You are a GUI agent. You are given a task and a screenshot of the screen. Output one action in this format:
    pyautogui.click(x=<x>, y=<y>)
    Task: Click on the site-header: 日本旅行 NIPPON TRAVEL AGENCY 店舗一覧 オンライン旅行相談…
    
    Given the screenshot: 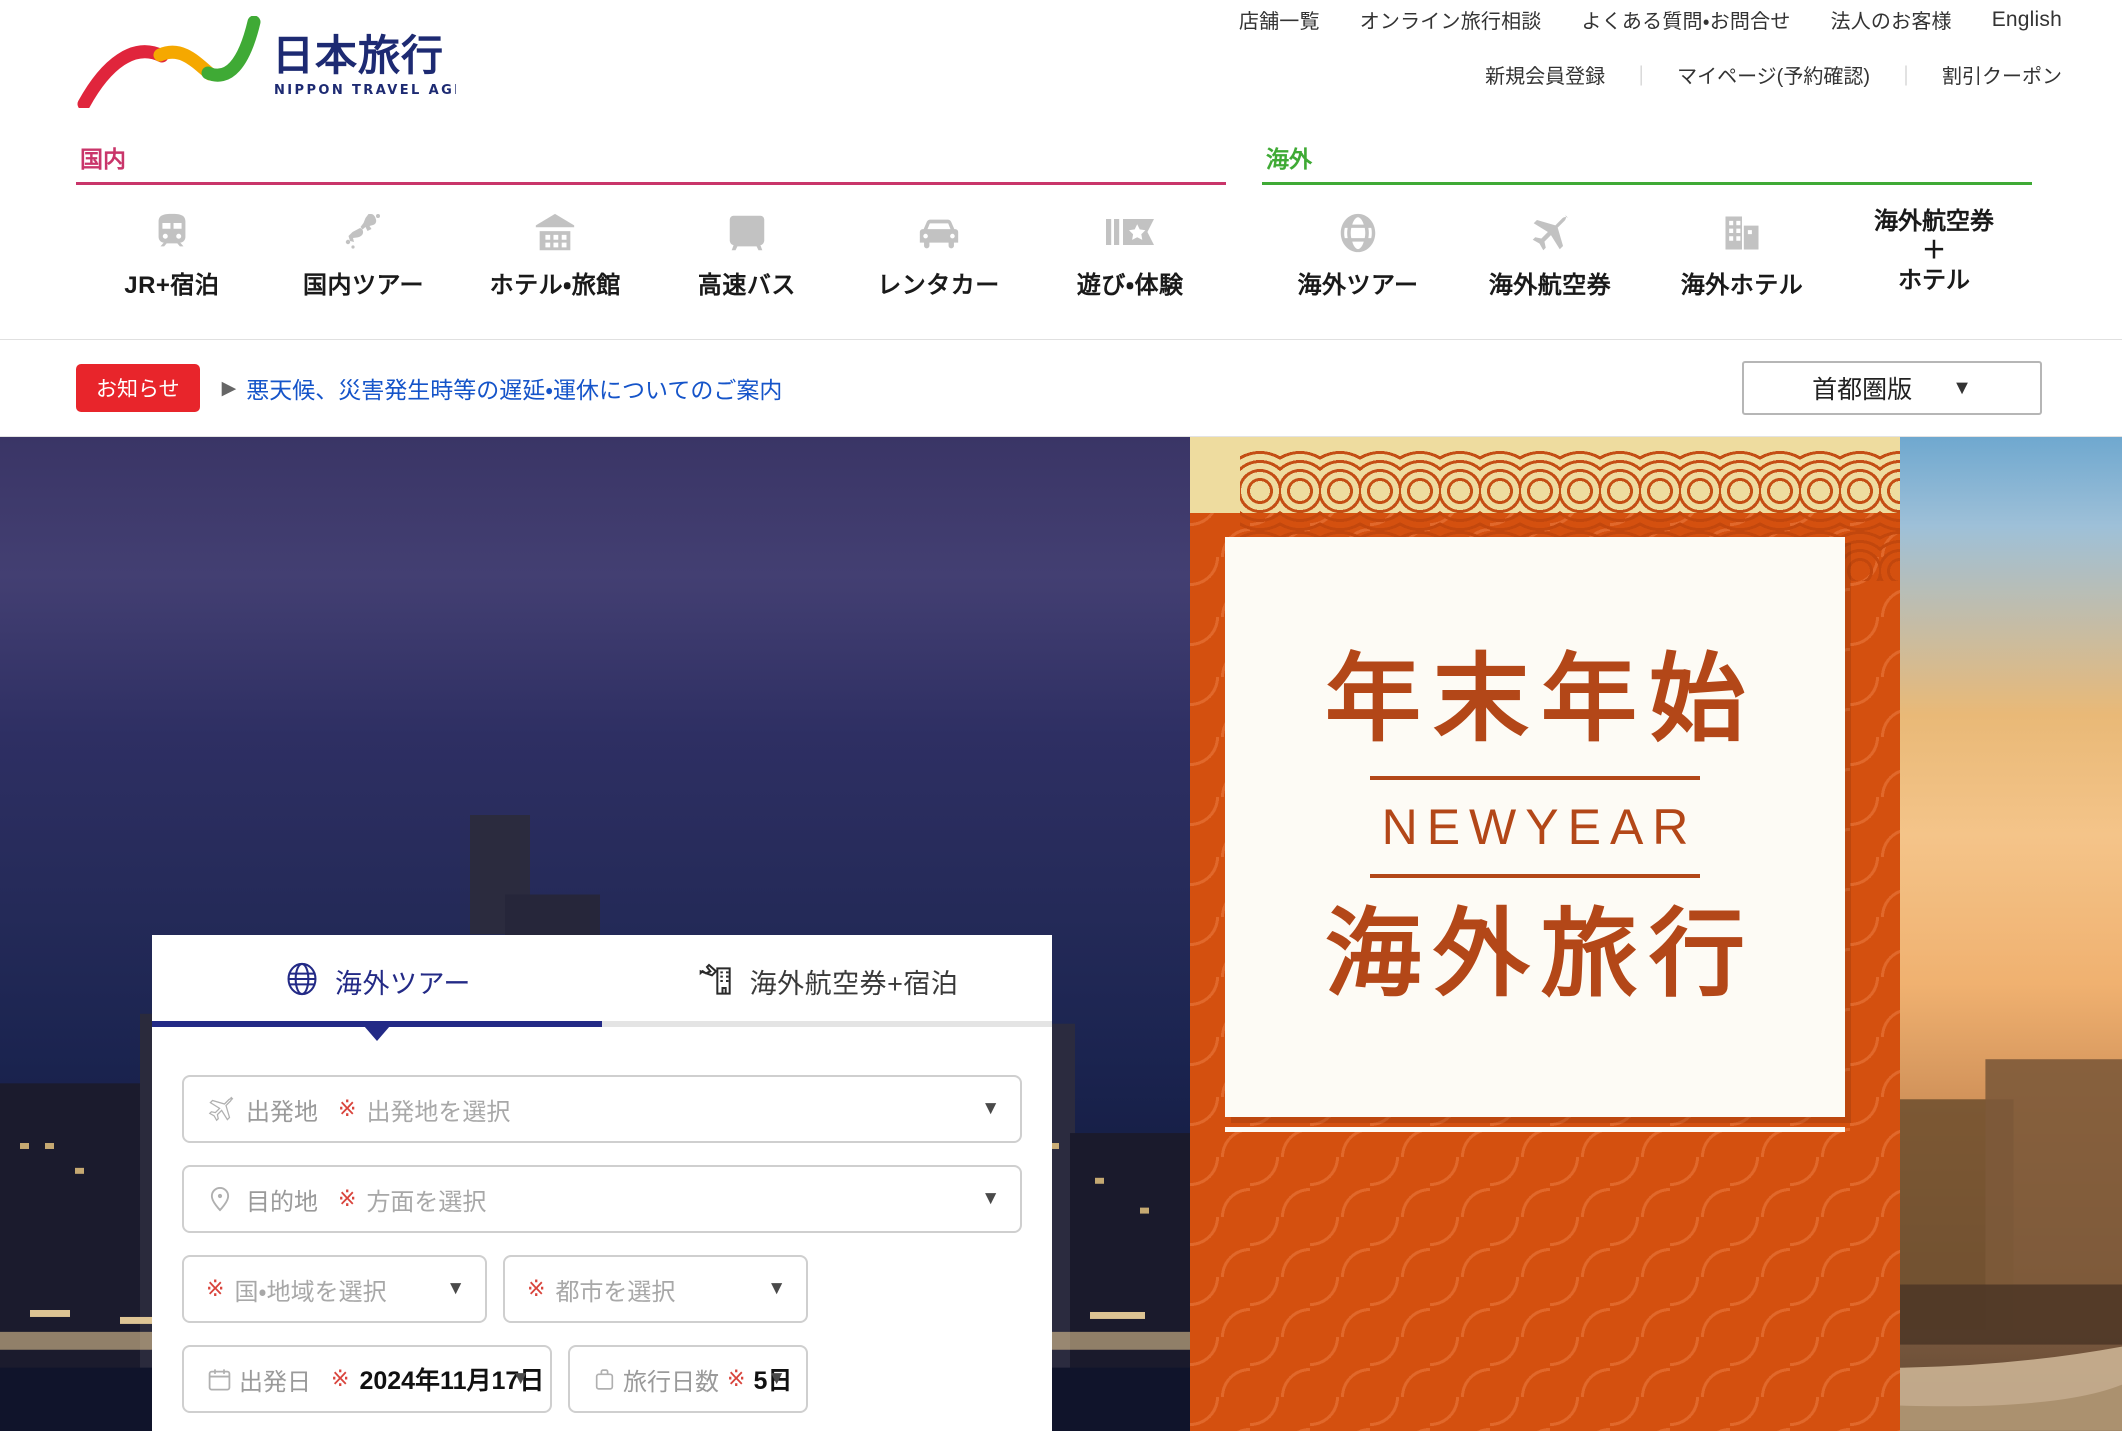 What is the action you would take?
    pyautogui.click(x=1061, y=70)
    